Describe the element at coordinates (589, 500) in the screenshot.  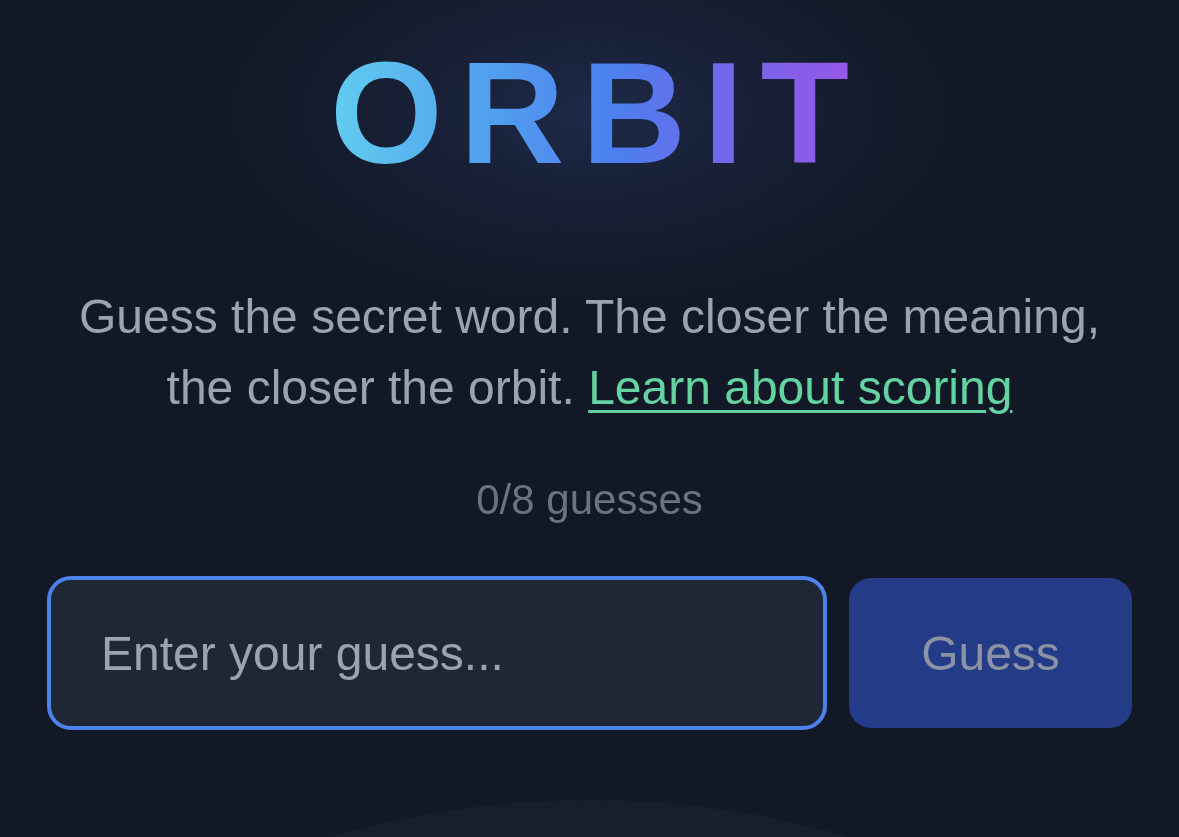
I see `guess-counter: 0/8 guesses` at that location.